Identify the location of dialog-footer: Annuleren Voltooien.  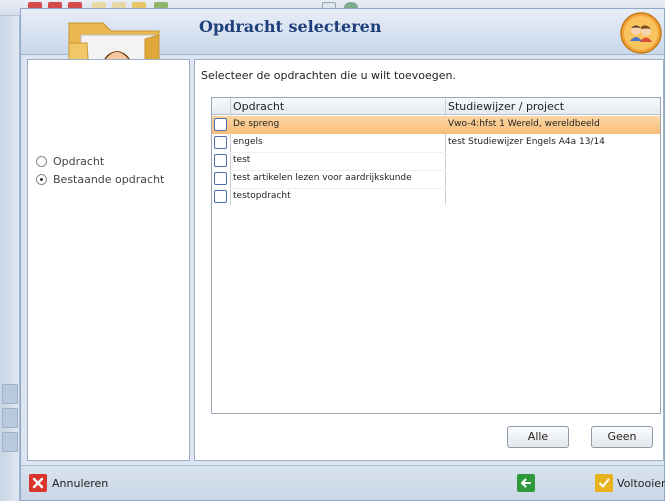
(343, 482).